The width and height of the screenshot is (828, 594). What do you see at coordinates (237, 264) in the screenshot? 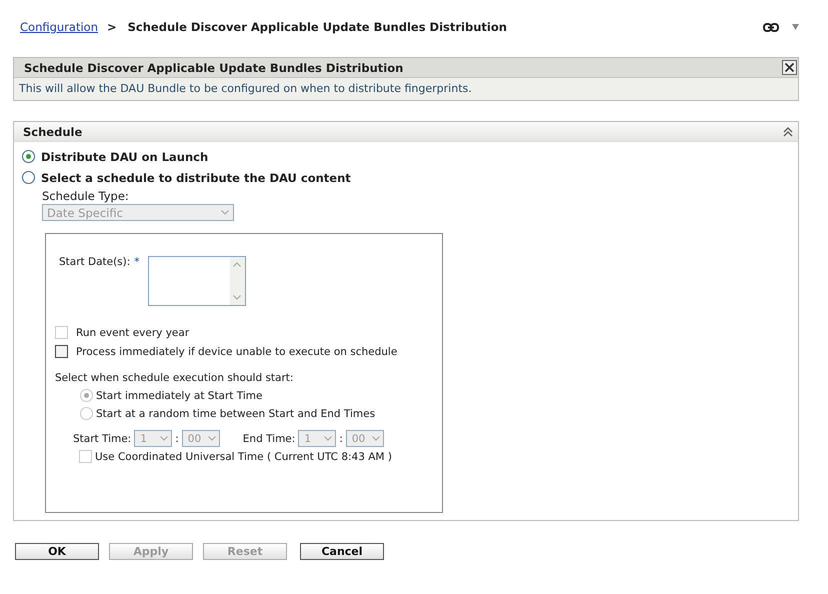
I see `scroll-up-icon` at bounding box center [237, 264].